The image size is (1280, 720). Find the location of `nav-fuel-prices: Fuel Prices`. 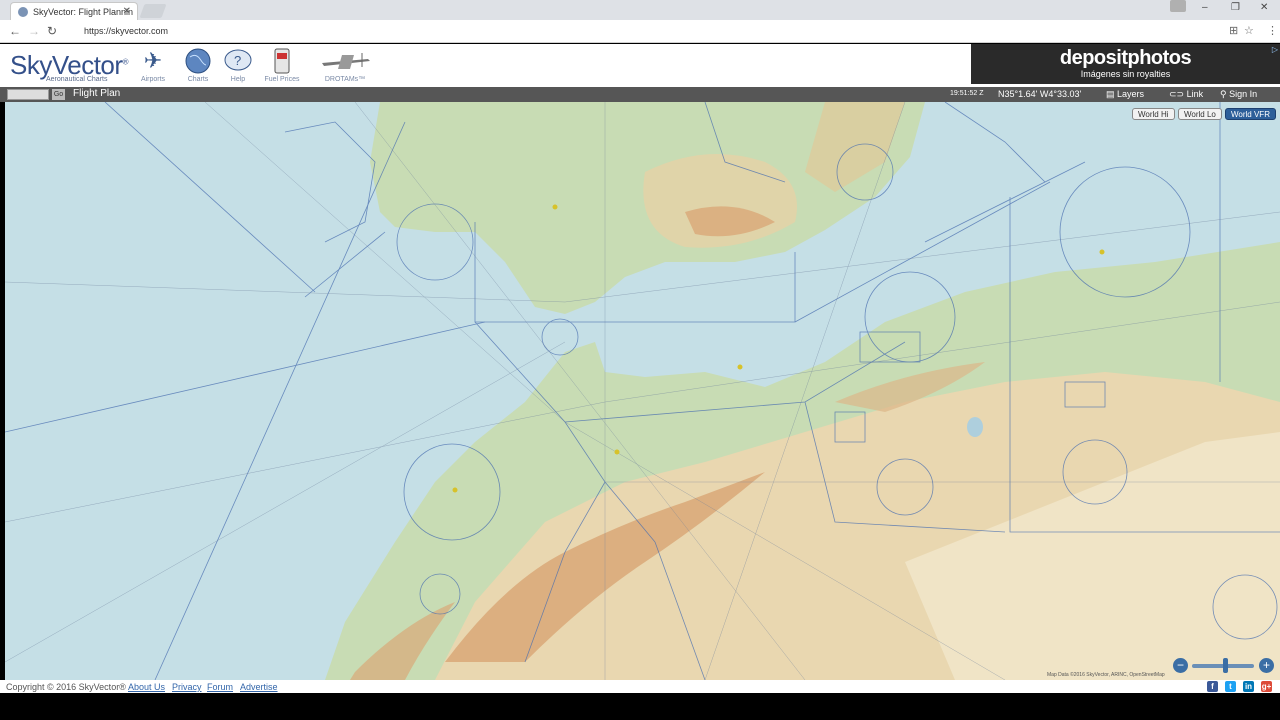

nav-fuel-prices: Fuel Prices is located at coordinates (282, 64).